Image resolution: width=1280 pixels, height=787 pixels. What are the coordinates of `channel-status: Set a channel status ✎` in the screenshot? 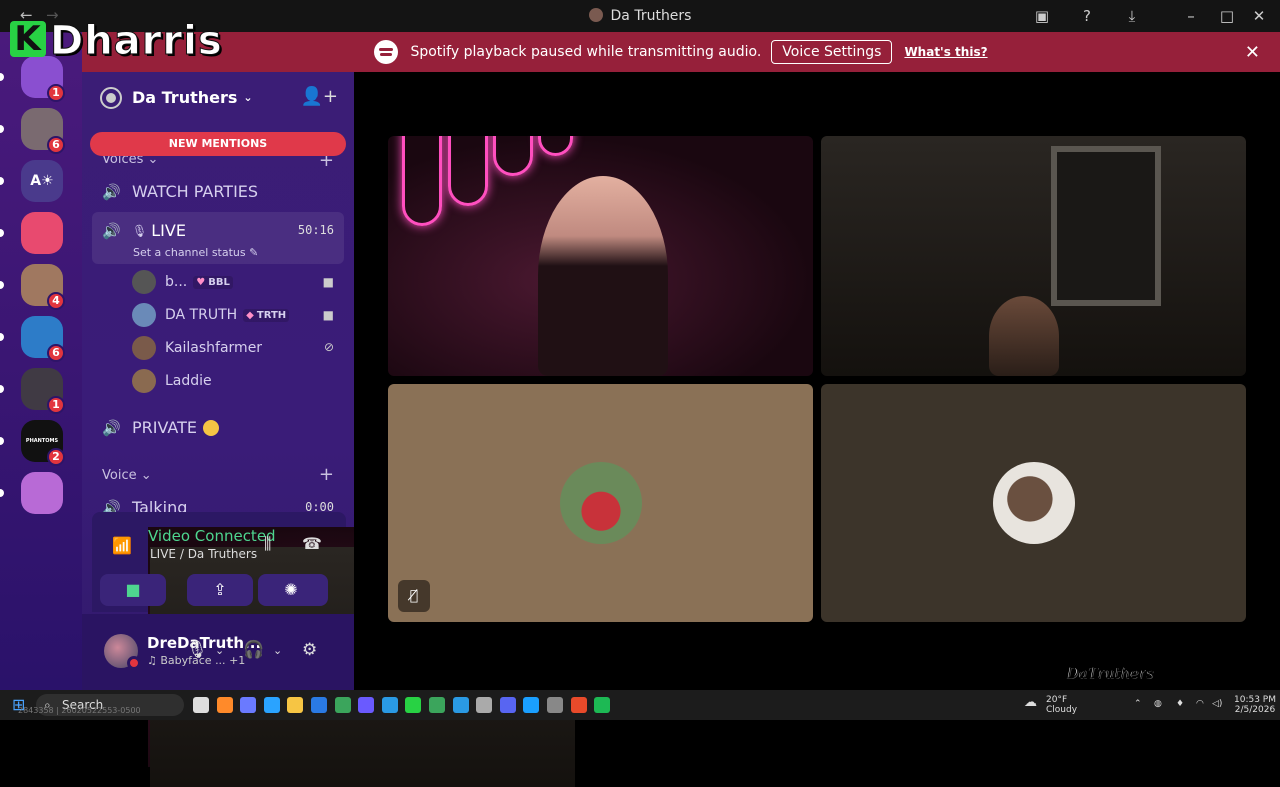 It's located at (195, 252).